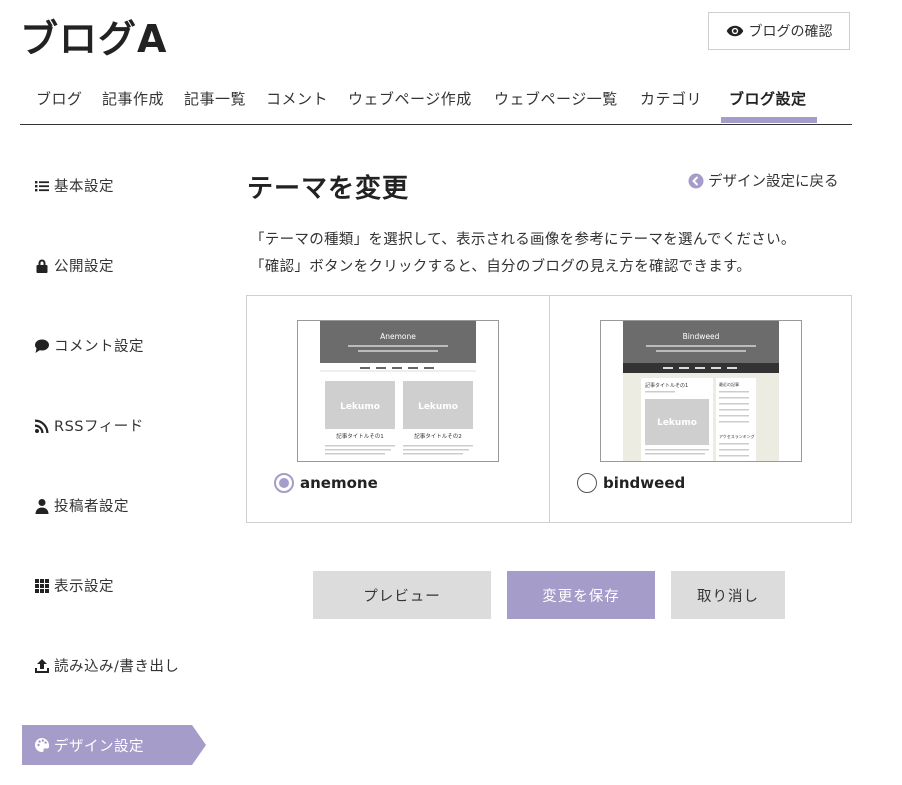  What do you see at coordinates (556, 98) in the screenshot?
I see `nav-item-webpage-list: ウェブページ一覧` at bounding box center [556, 98].